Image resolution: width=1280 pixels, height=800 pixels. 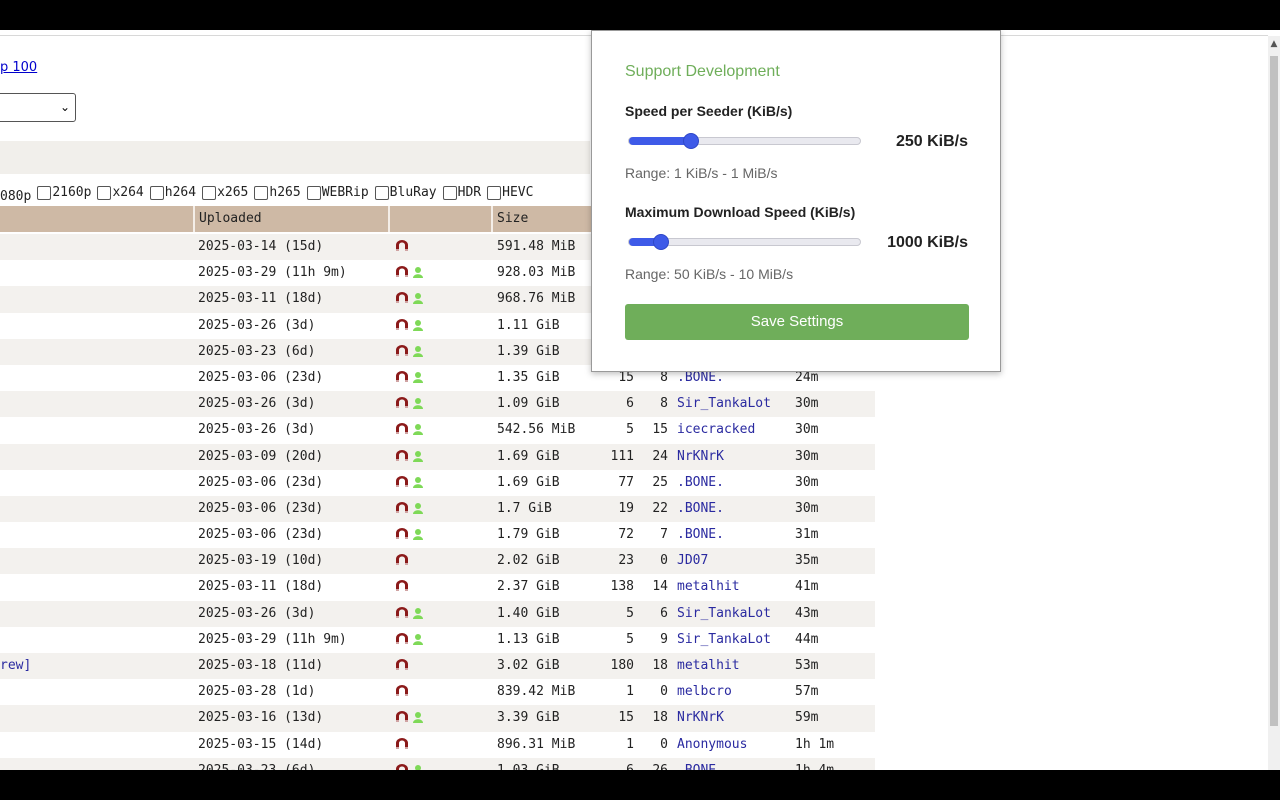 What do you see at coordinates (437, 404) in the screenshot?
I see `table-row: 2025-03-26 (3d) 1.09 GiB 6 8 Sir_TankaLot 30m` at bounding box center [437, 404].